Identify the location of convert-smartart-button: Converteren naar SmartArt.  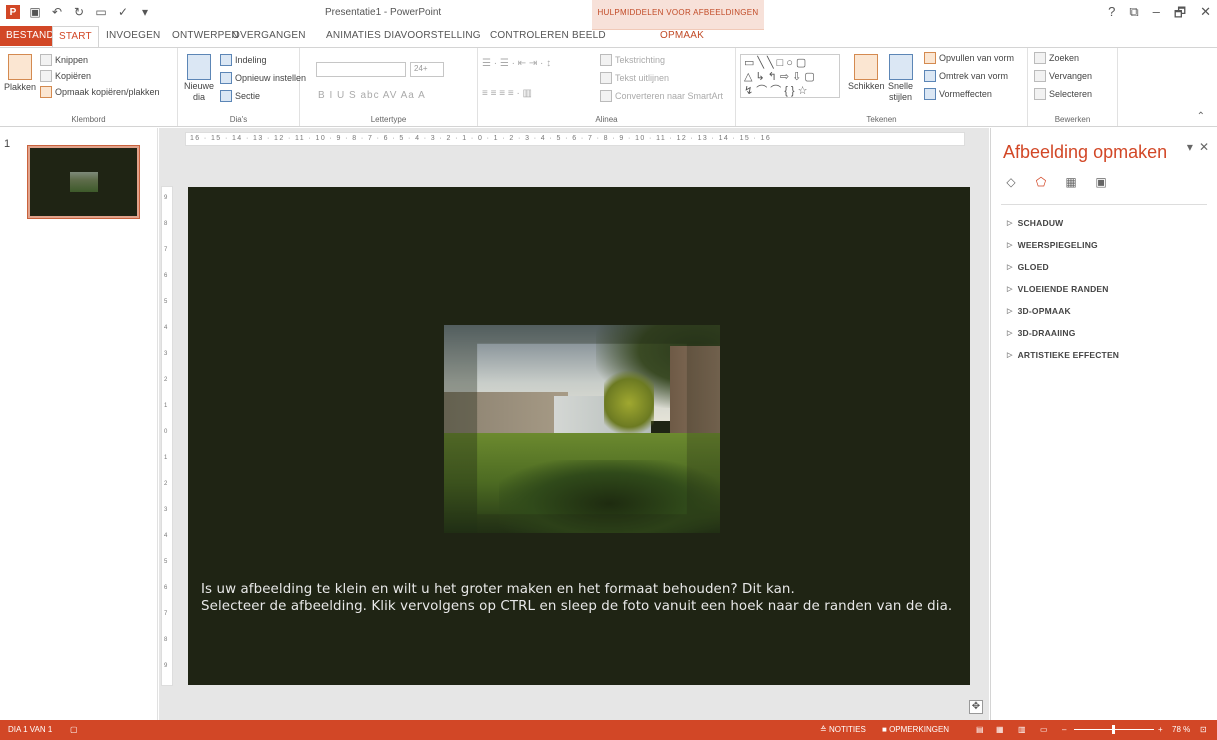
(661, 96).